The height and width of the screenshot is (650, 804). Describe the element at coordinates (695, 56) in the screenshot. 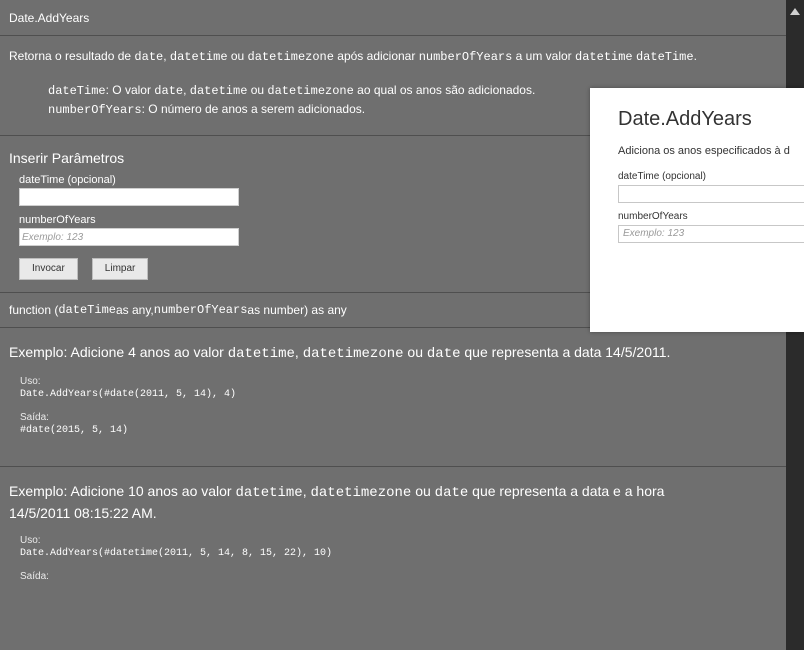

I see `desc-text: .` at that location.